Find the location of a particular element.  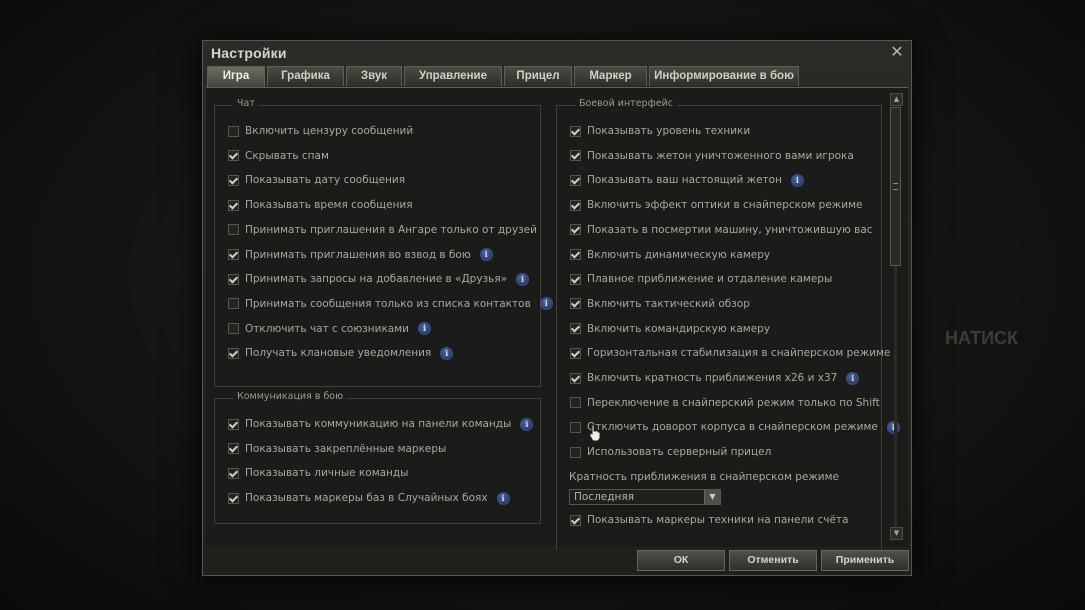

checkbox-row: Получать клановые уведомления i is located at coordinates (341, 353).